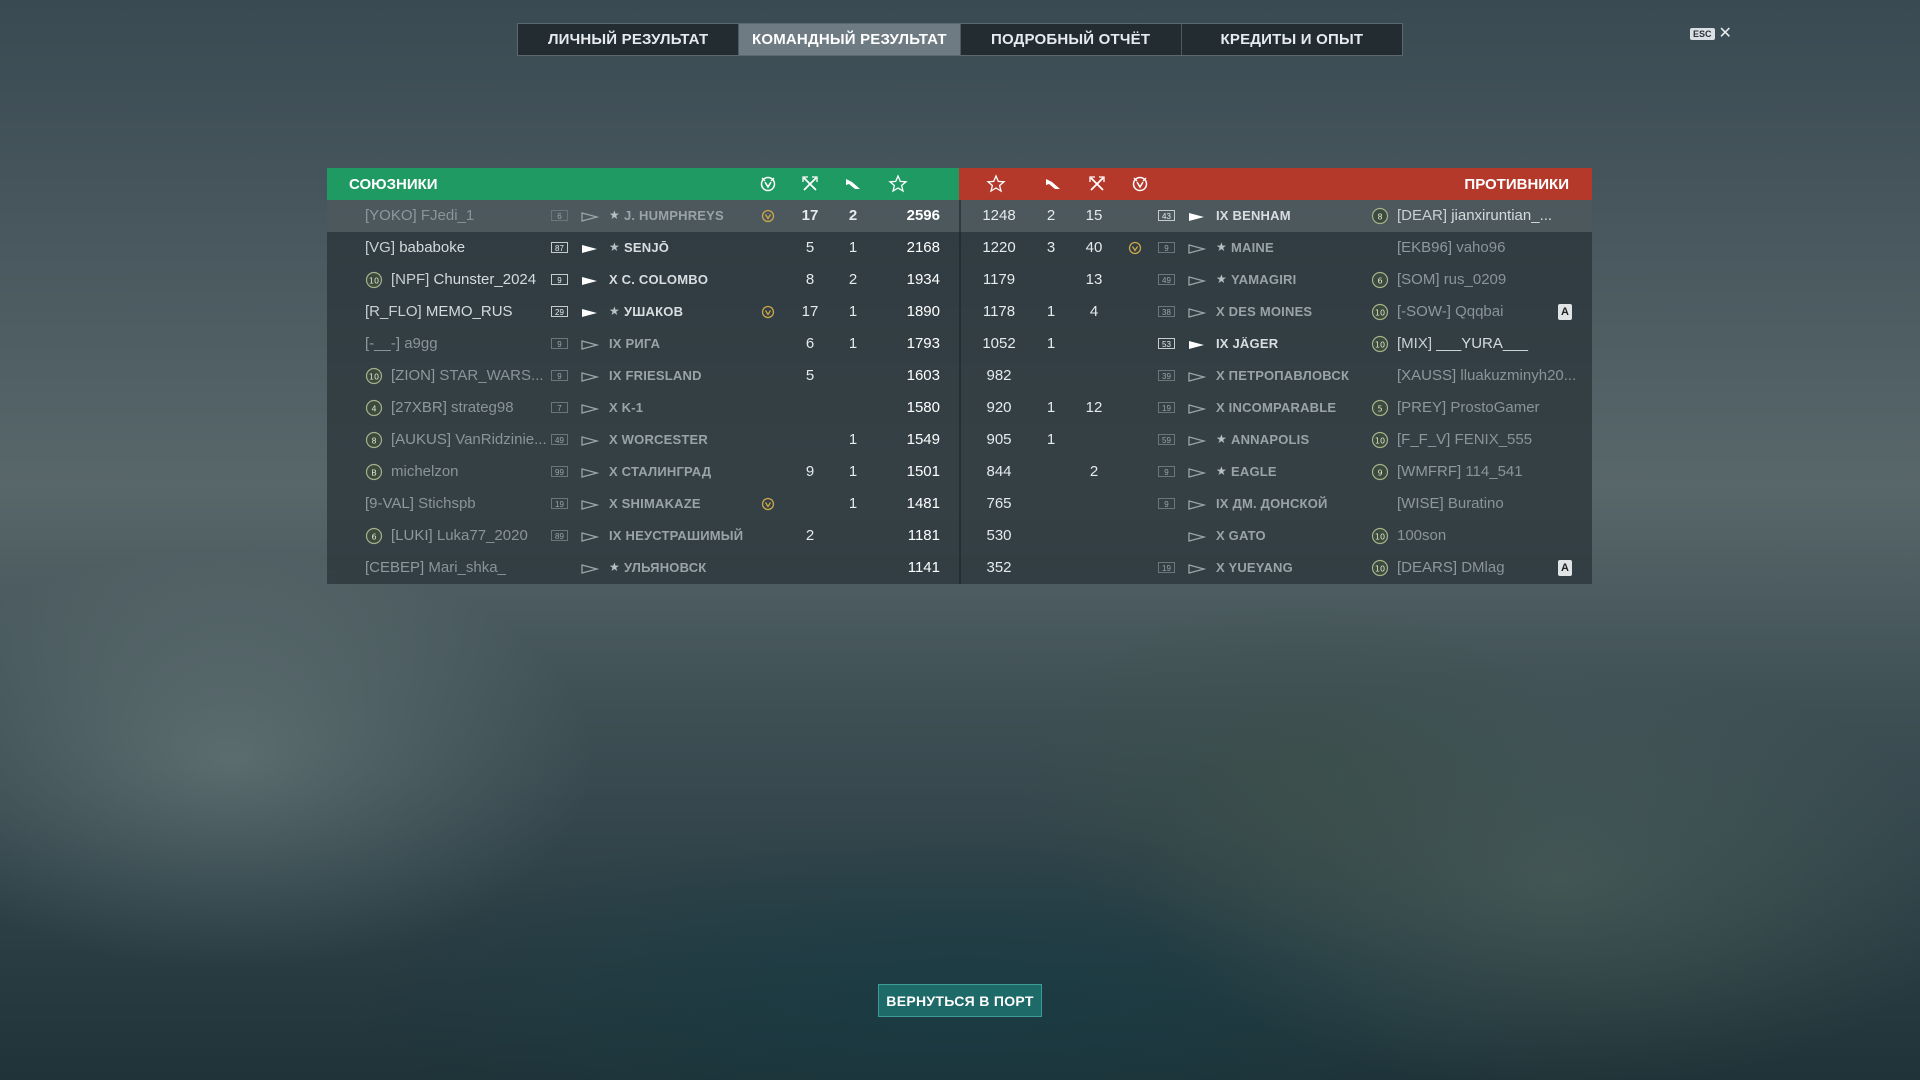  I want to click on enemy-player: [WISE] Buratino, so click(1450, 504).